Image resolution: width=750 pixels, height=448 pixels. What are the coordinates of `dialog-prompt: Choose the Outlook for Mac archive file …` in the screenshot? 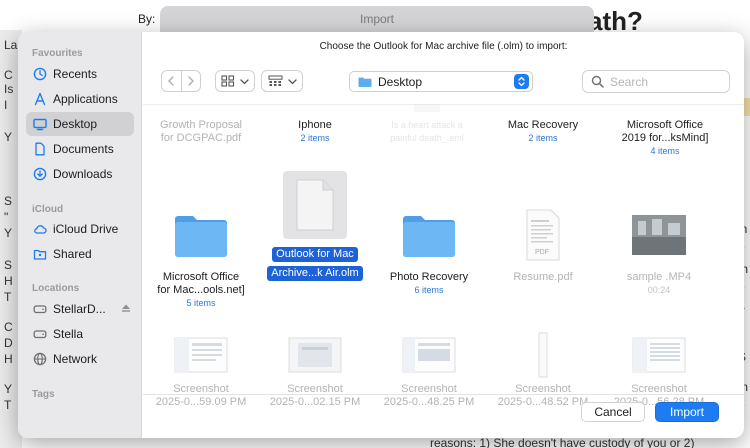 It's located at (443, 46).